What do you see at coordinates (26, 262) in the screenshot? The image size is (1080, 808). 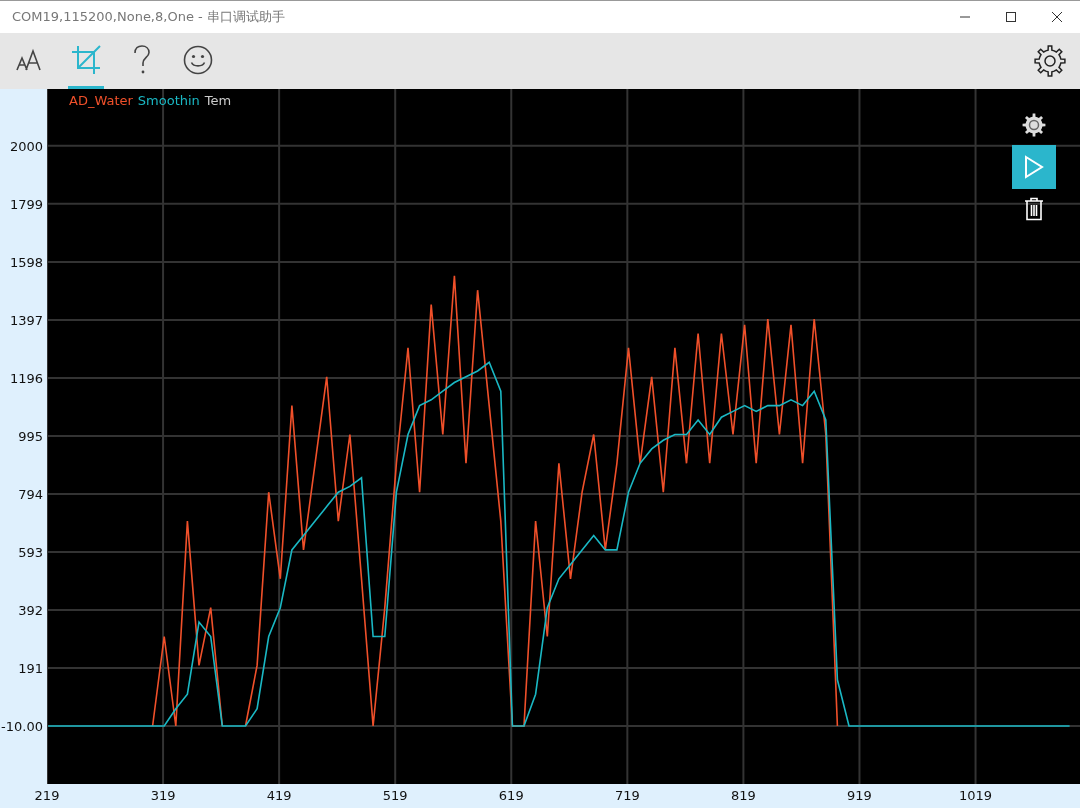 I see `y-axis-label: 1598` at bounding box center [26, 262].